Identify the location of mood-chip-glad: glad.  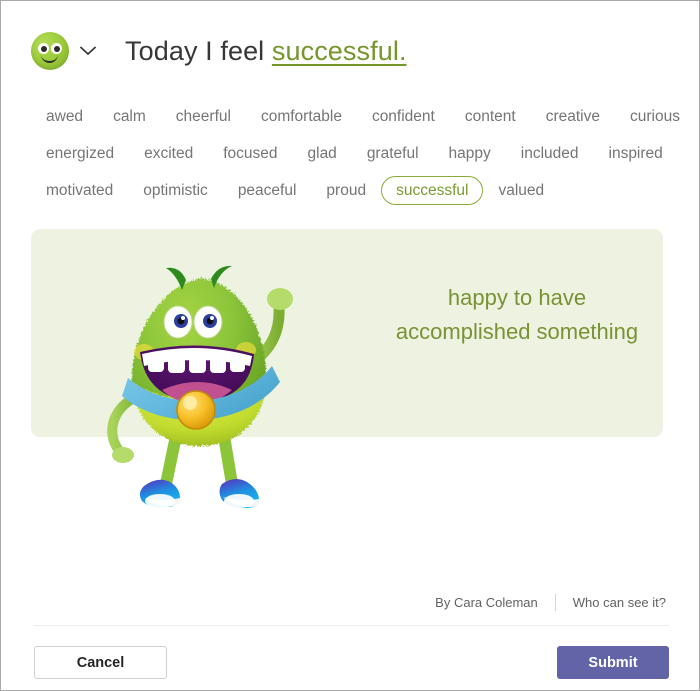
(322, 154).